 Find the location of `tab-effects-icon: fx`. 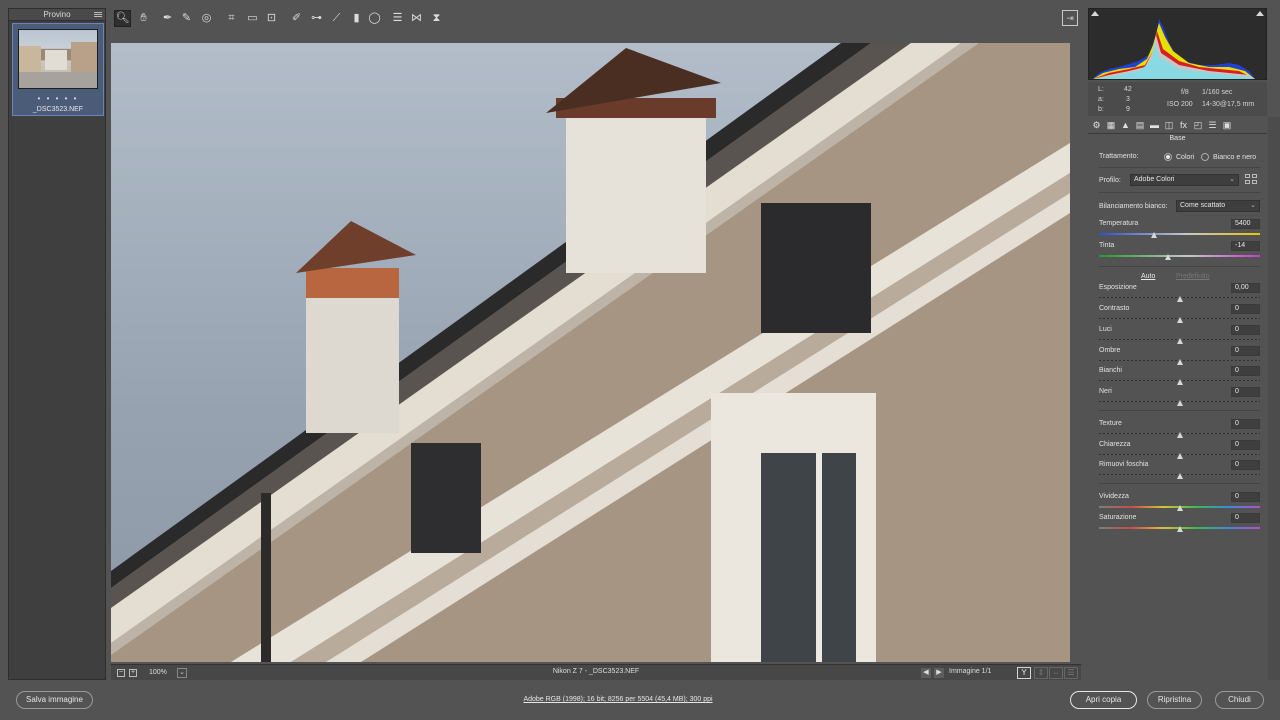

tab-effects-icon: fx is located at coordinates (1183, 125).